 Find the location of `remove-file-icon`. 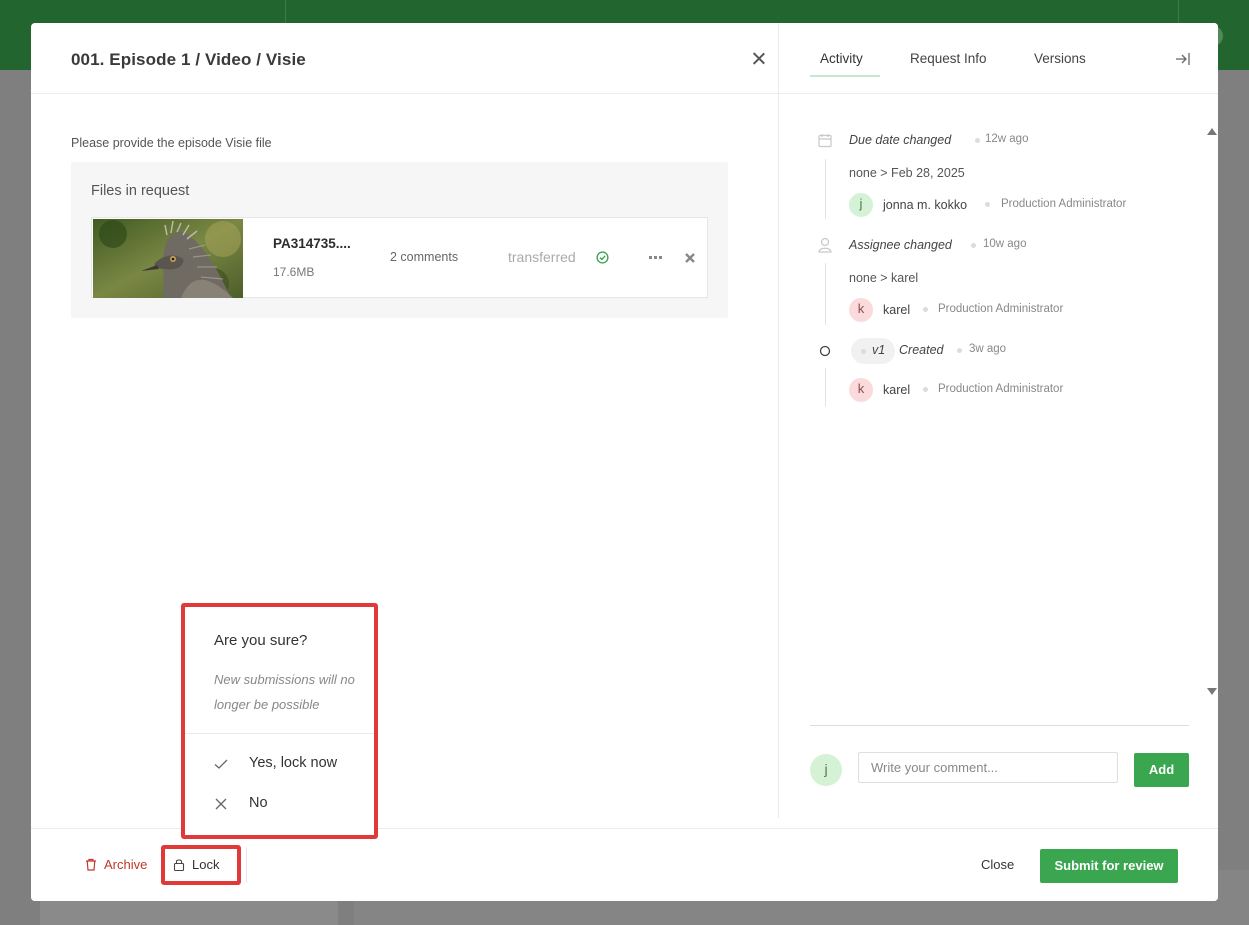

remove-file-icon is located at coordinates (690, 258).